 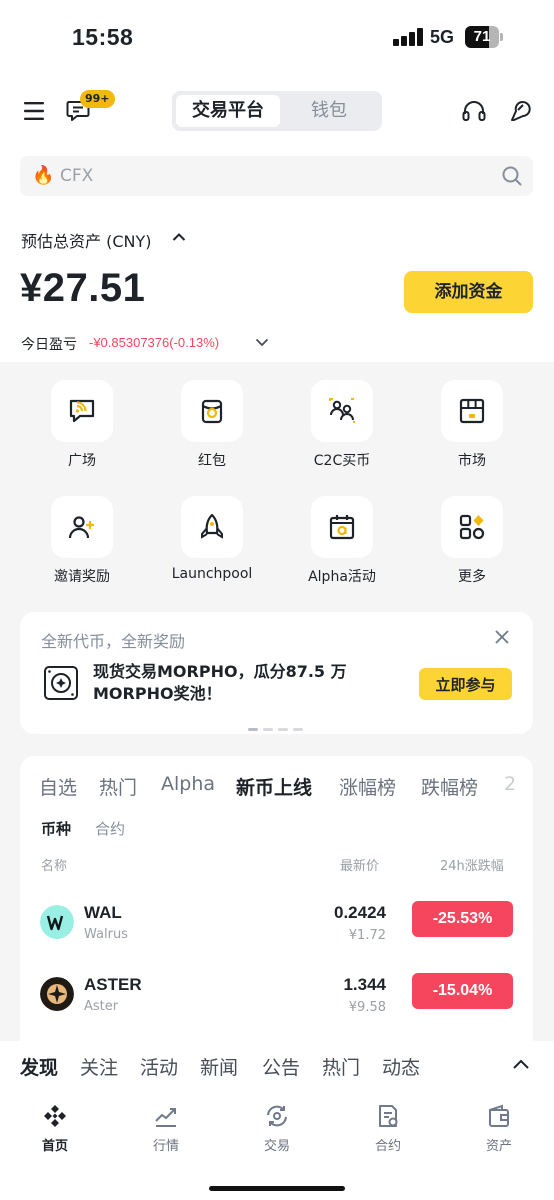 I want to click on tab-favorites: 自选, so click(x=58, y=786).